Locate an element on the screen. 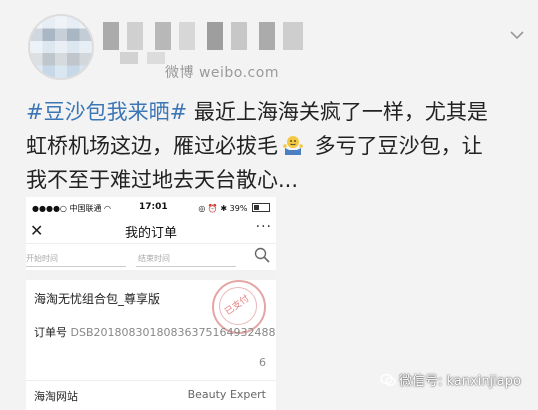  status-right: ◎ ⏰ ✱ 39% is located at coordinates (234, 208).